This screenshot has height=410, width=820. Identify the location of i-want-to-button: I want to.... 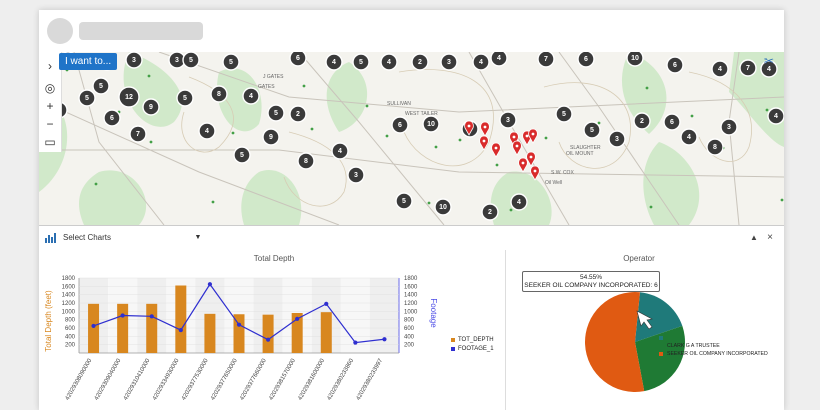
(88, 61).